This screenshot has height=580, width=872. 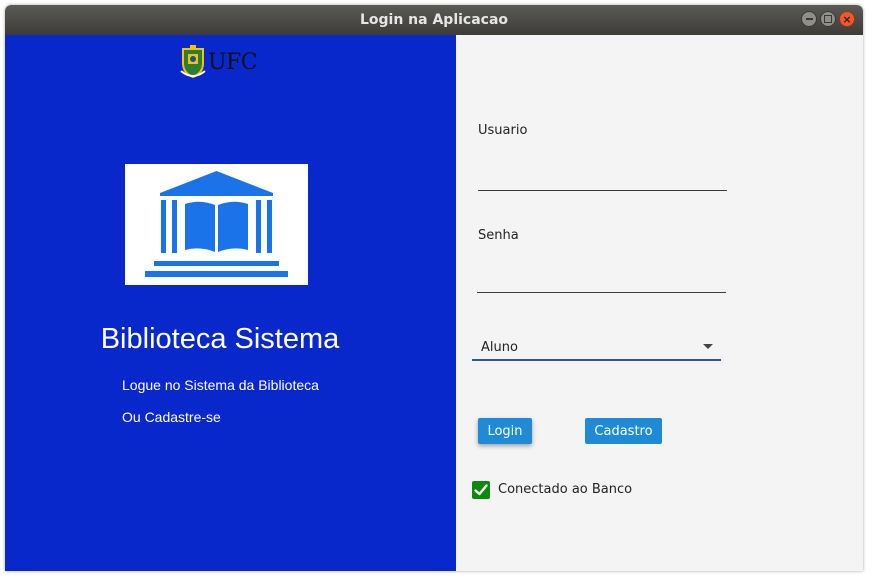 I want to click on minimize-icon, so click(x=809, y=19).